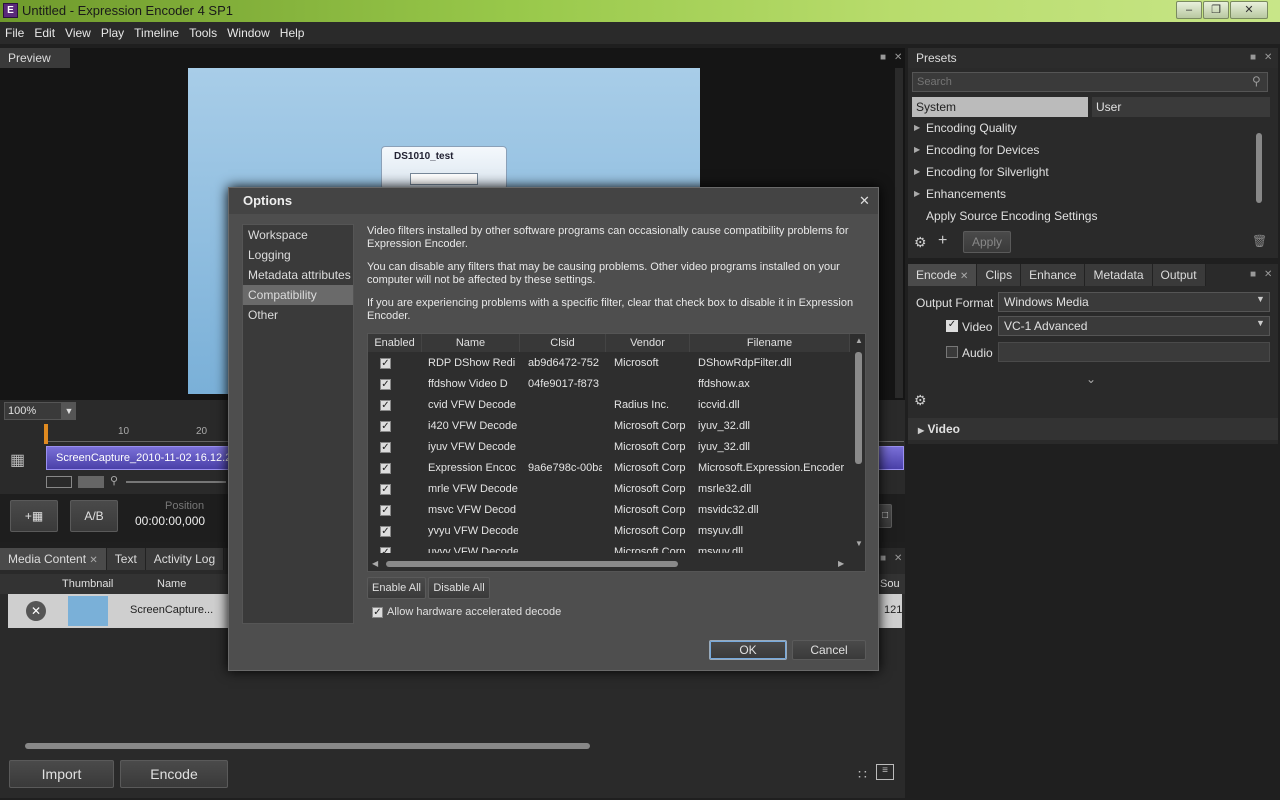 The image size is (1280, 800). Describe the element at coordinates (609, 547) in the screenshot. I see `table-row: ✓ uyvy VFW Decode Microsoft Corp msyuv.dll` at that location.